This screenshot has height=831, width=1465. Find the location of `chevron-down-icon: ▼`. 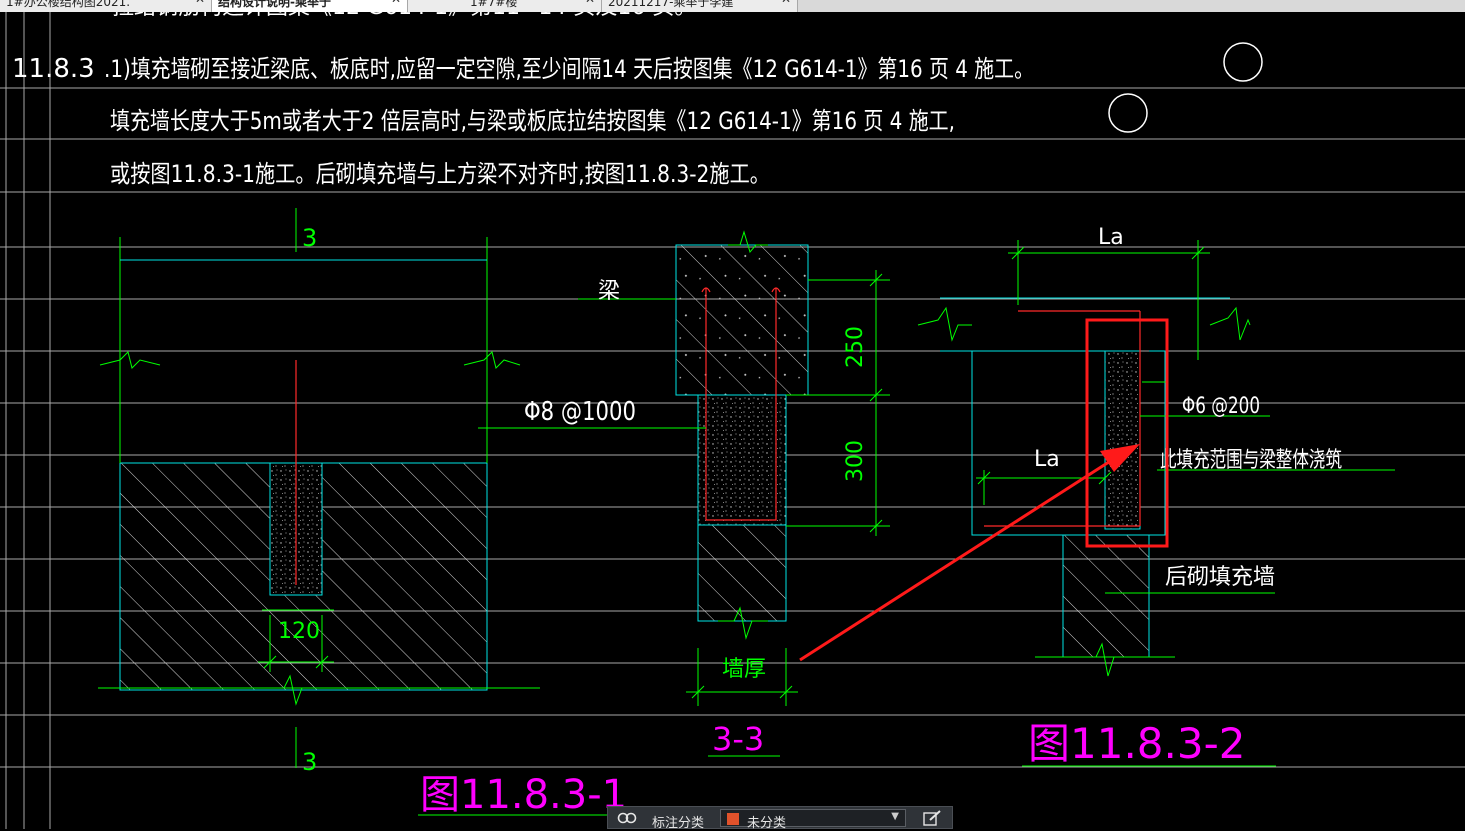

chevron-down-icon: ▼ is located at coordinates (895, 816).